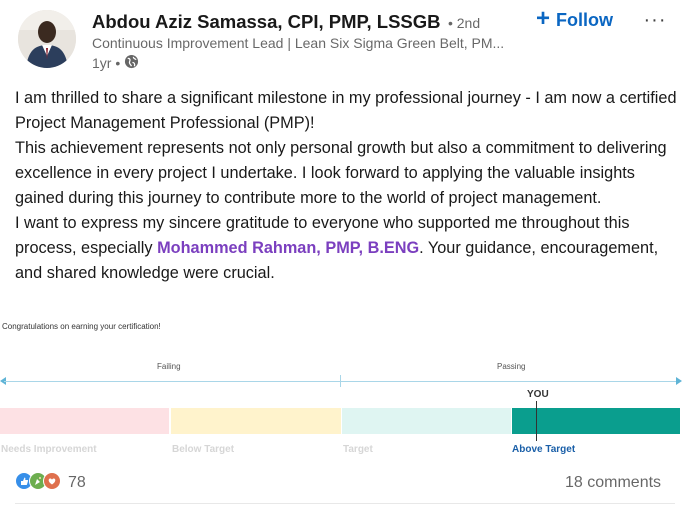 The height and width of the screenshot is (518, 690). Describe the element at coordinates (288, 248) in the screenshot. I see `mention-link: Mohammed Rahman, PMP, B.ENG` at that location.